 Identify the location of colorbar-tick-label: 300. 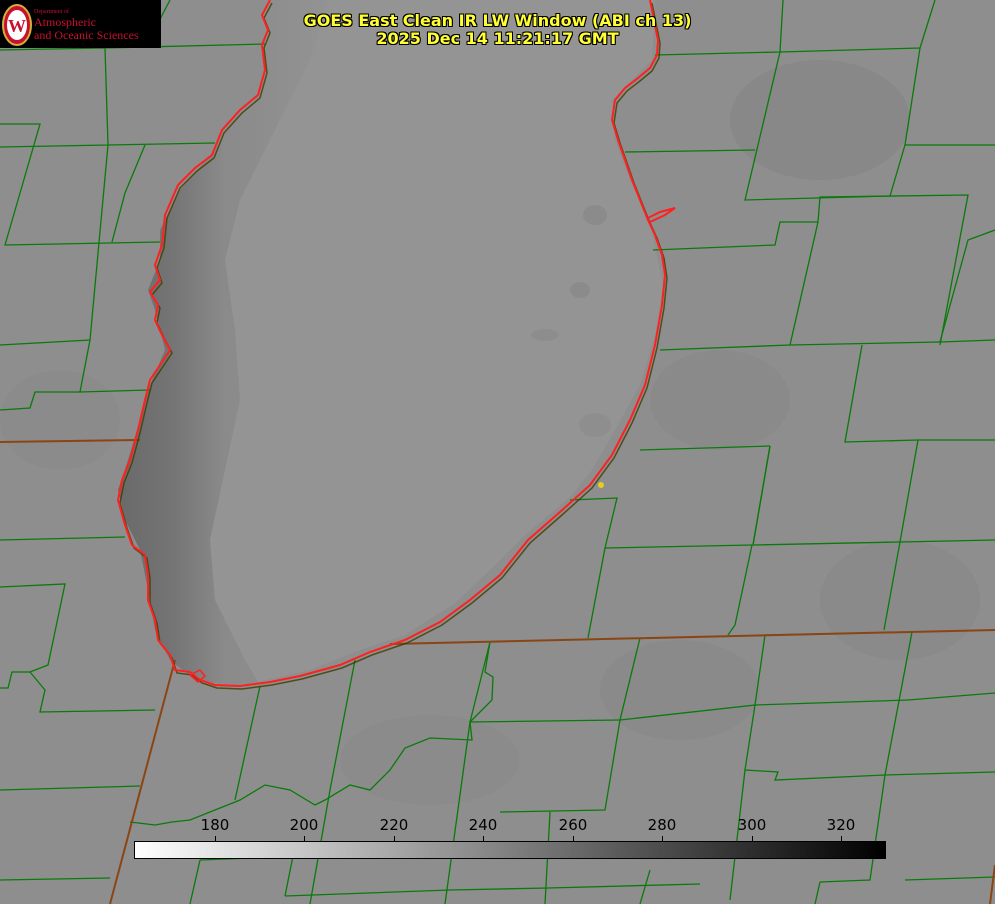
(752, 825).